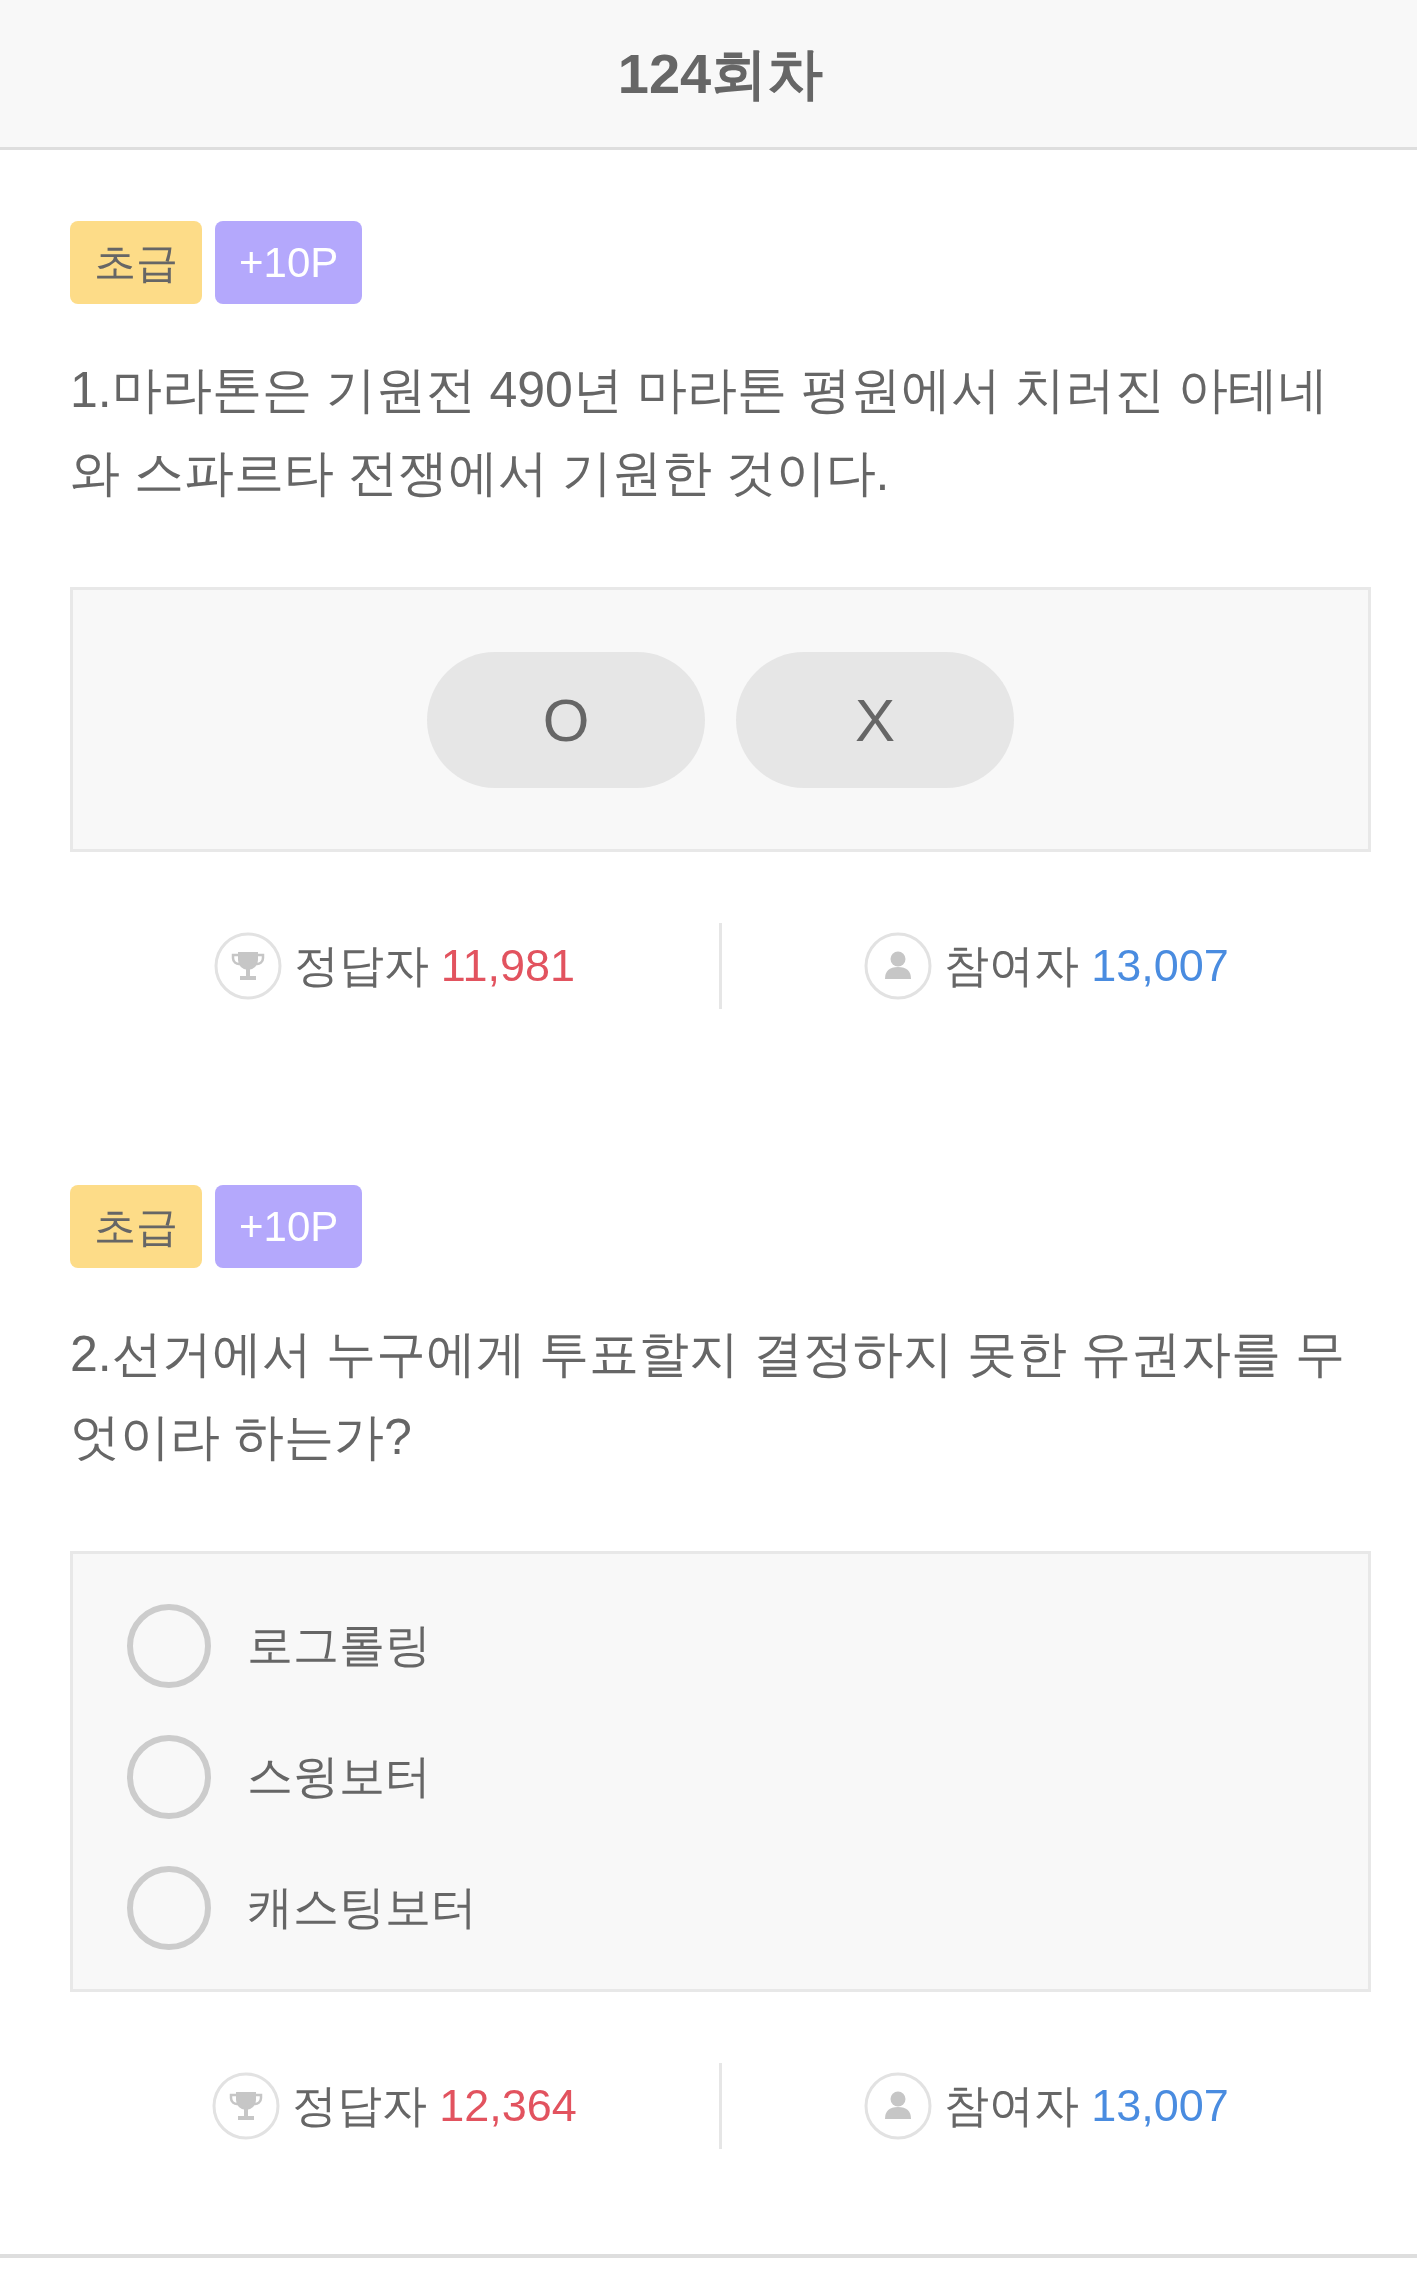  I want to click on question-text: 2.선거에서 누구에게 투표할지 결정하지 못한 유권자를 무엇이라 하는가?, so click(708, 1396).